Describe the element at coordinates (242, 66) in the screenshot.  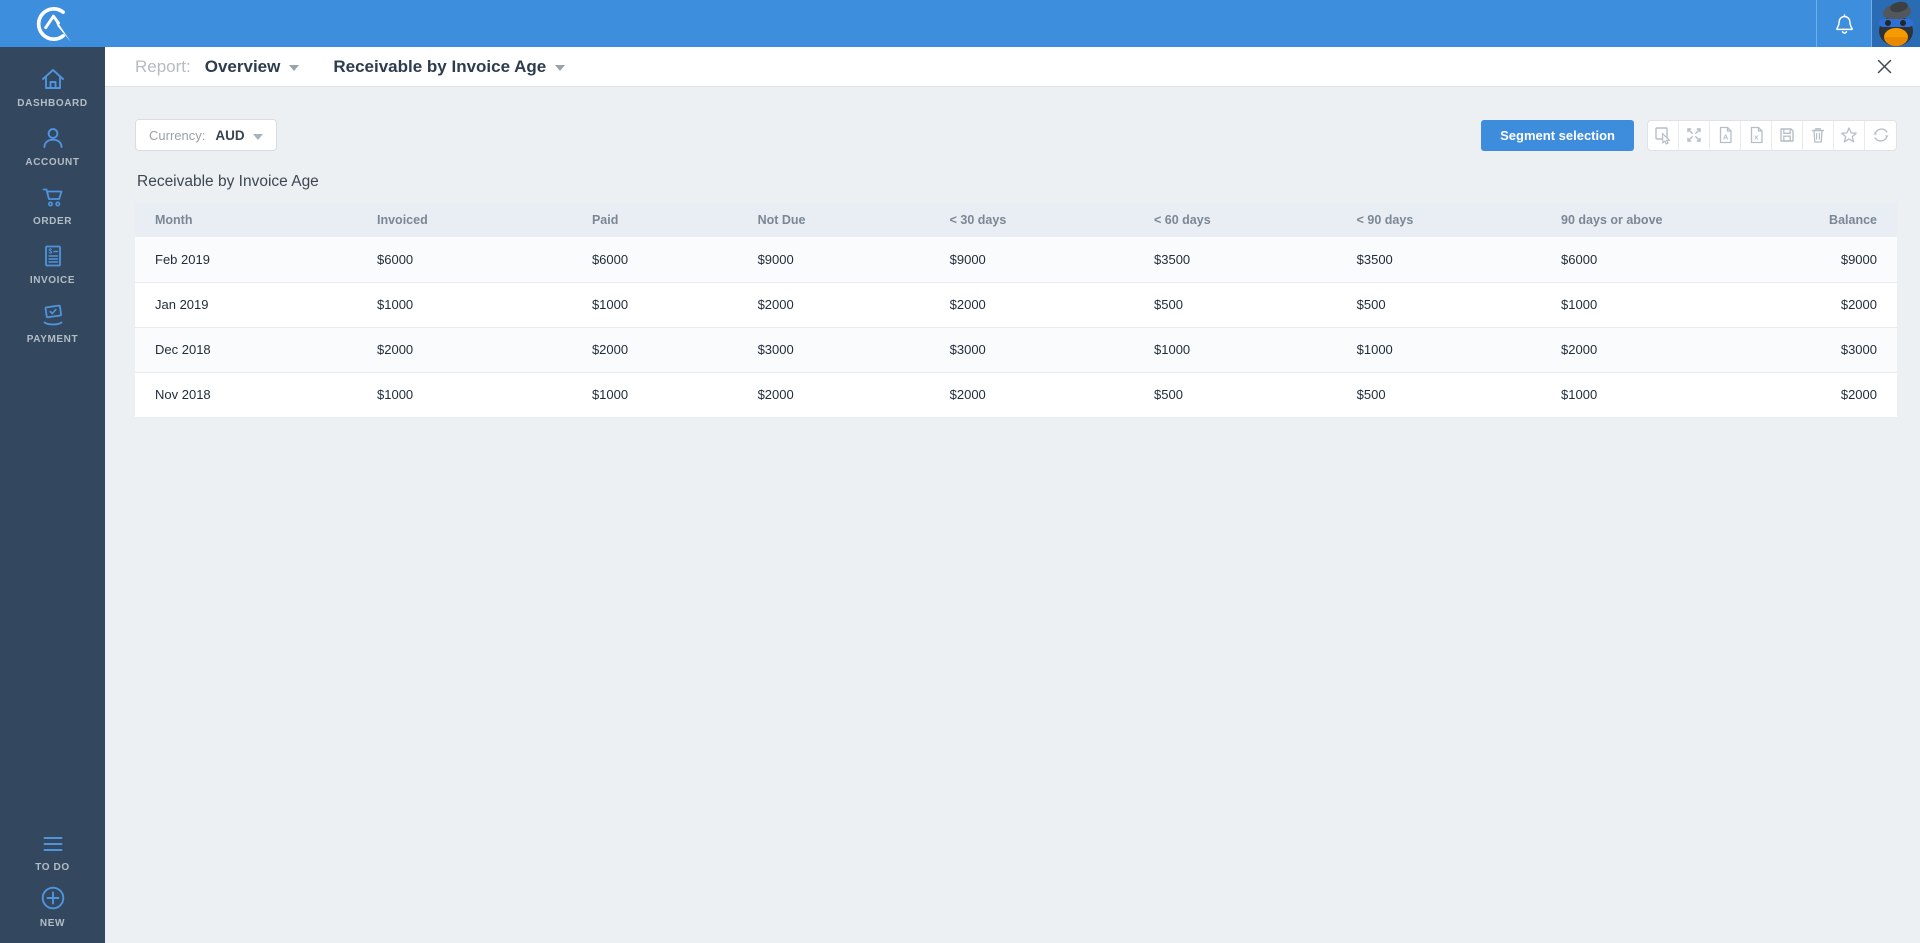
I see `report-type-value: Overview` at that location.